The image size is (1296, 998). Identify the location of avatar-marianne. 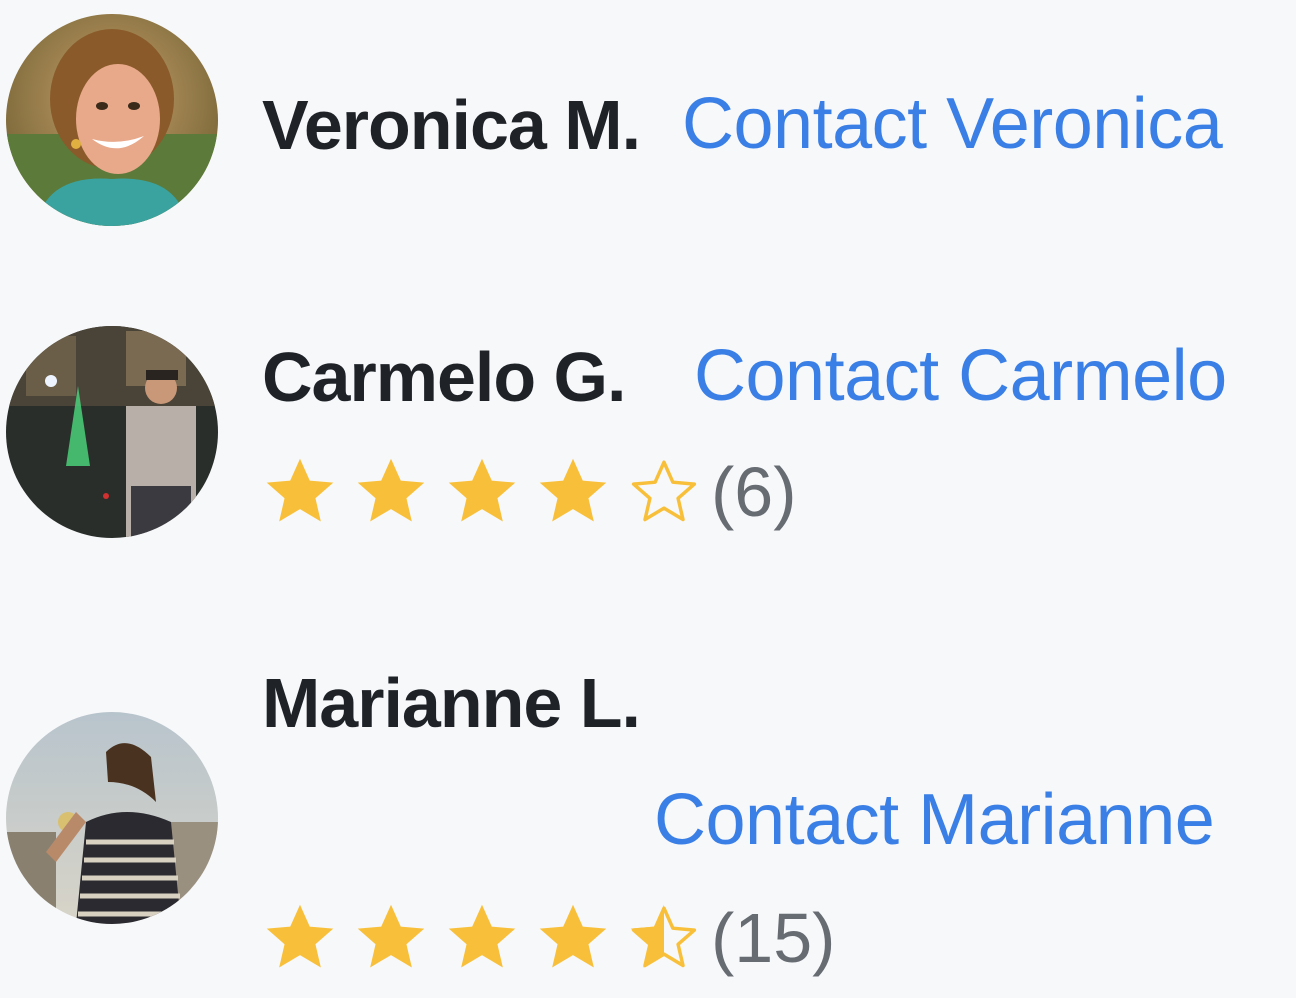
(112, 818).